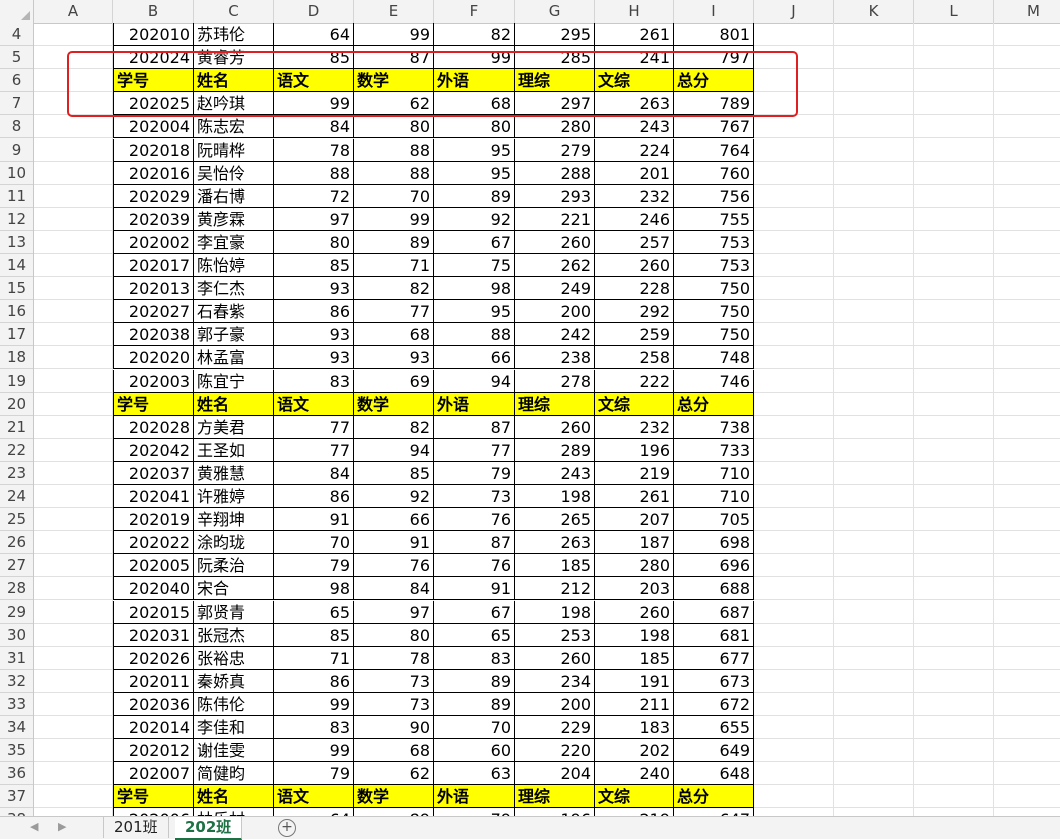 This screenshot has width=1060, height=840. What do you see at coordinates (555, 812) in the screenshot?
I see `table-cell: 196` at bounding box center [555, 812].